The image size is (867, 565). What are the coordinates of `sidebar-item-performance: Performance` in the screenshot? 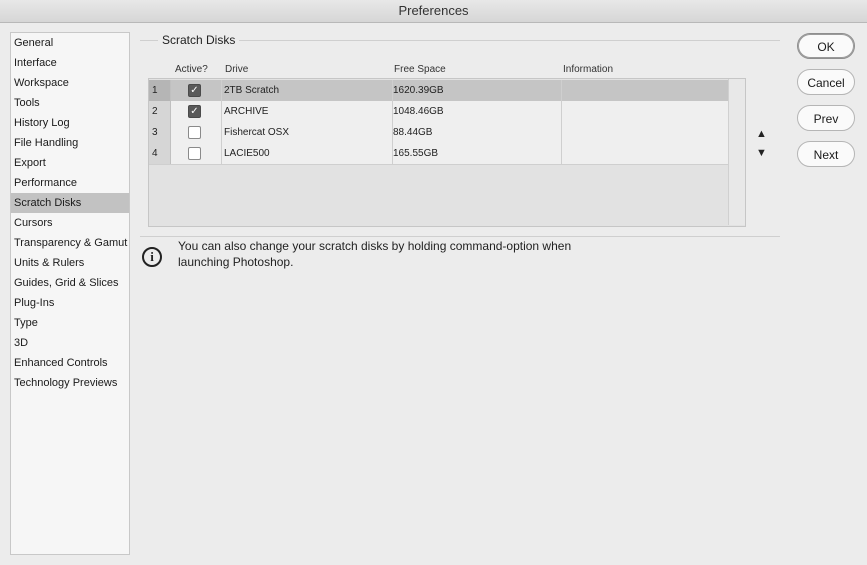 It's located at (70, 183).